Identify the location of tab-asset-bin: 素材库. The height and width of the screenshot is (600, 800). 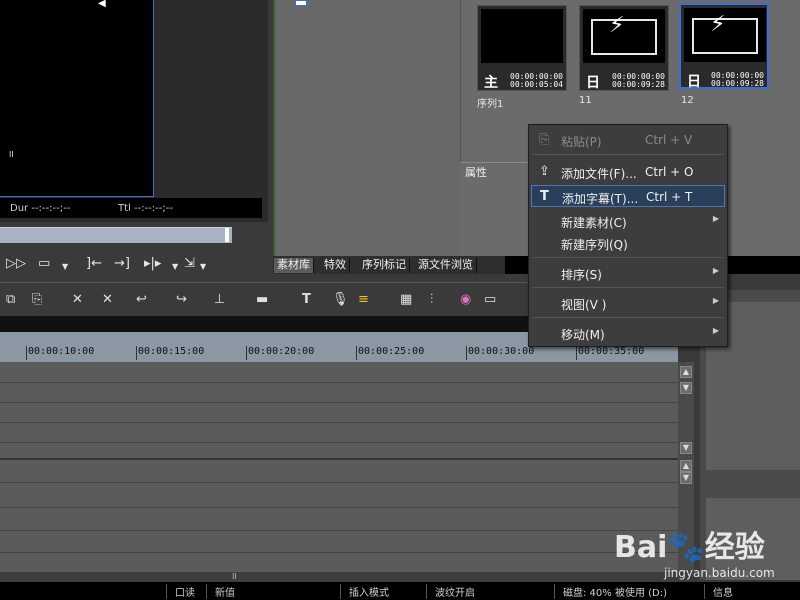
(294, 265).